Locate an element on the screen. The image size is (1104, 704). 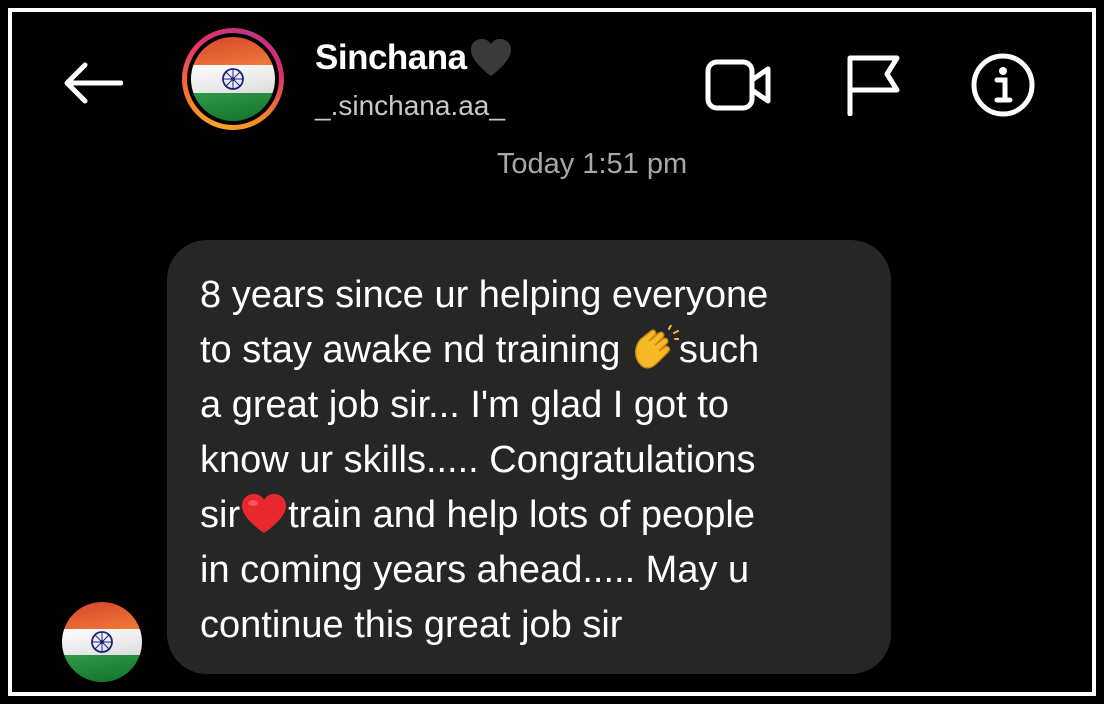
message-line: a great job sir... I'm glad I got to is located at coordinates (464, 405).